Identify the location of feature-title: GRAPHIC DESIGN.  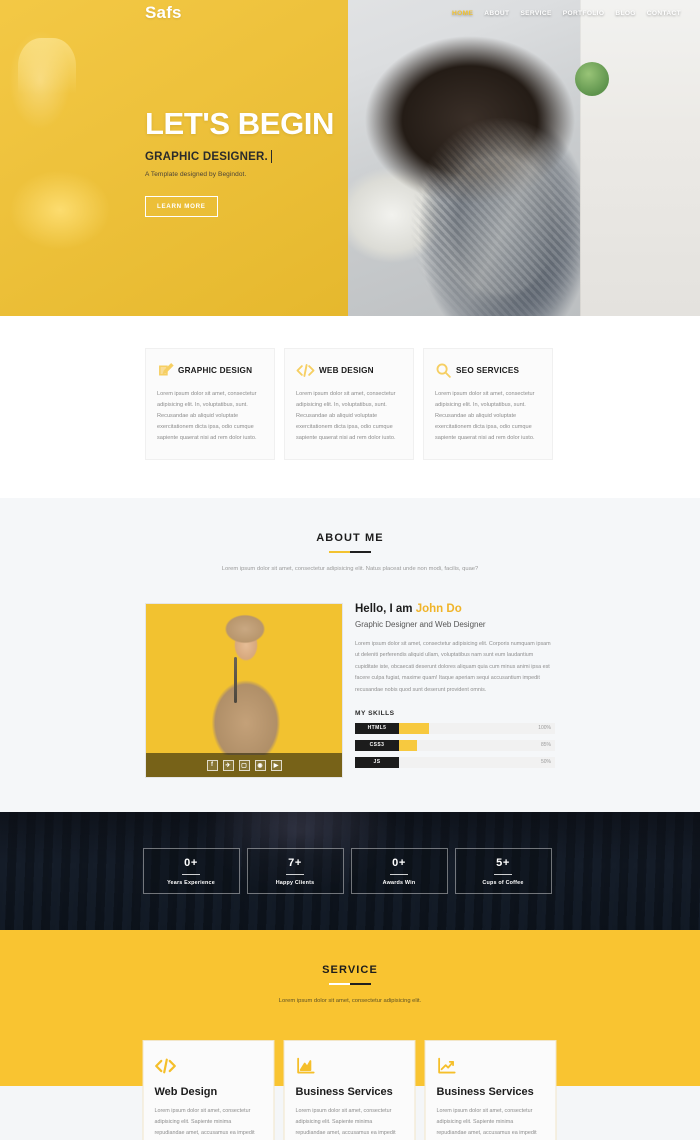
(215, 370).